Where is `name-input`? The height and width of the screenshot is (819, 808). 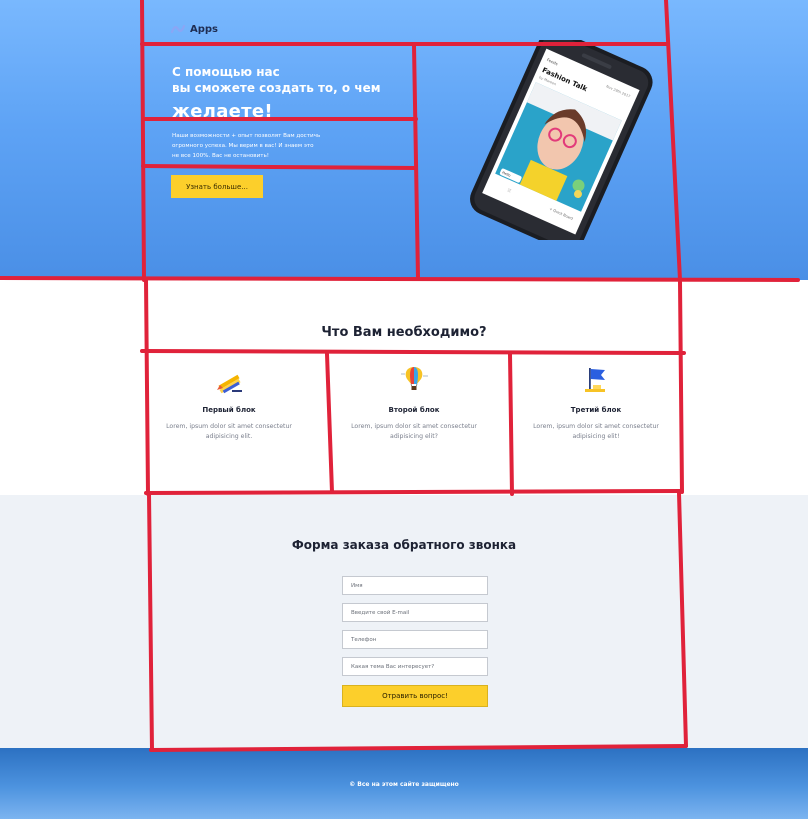
name-input is located at coordinates (415, 585).